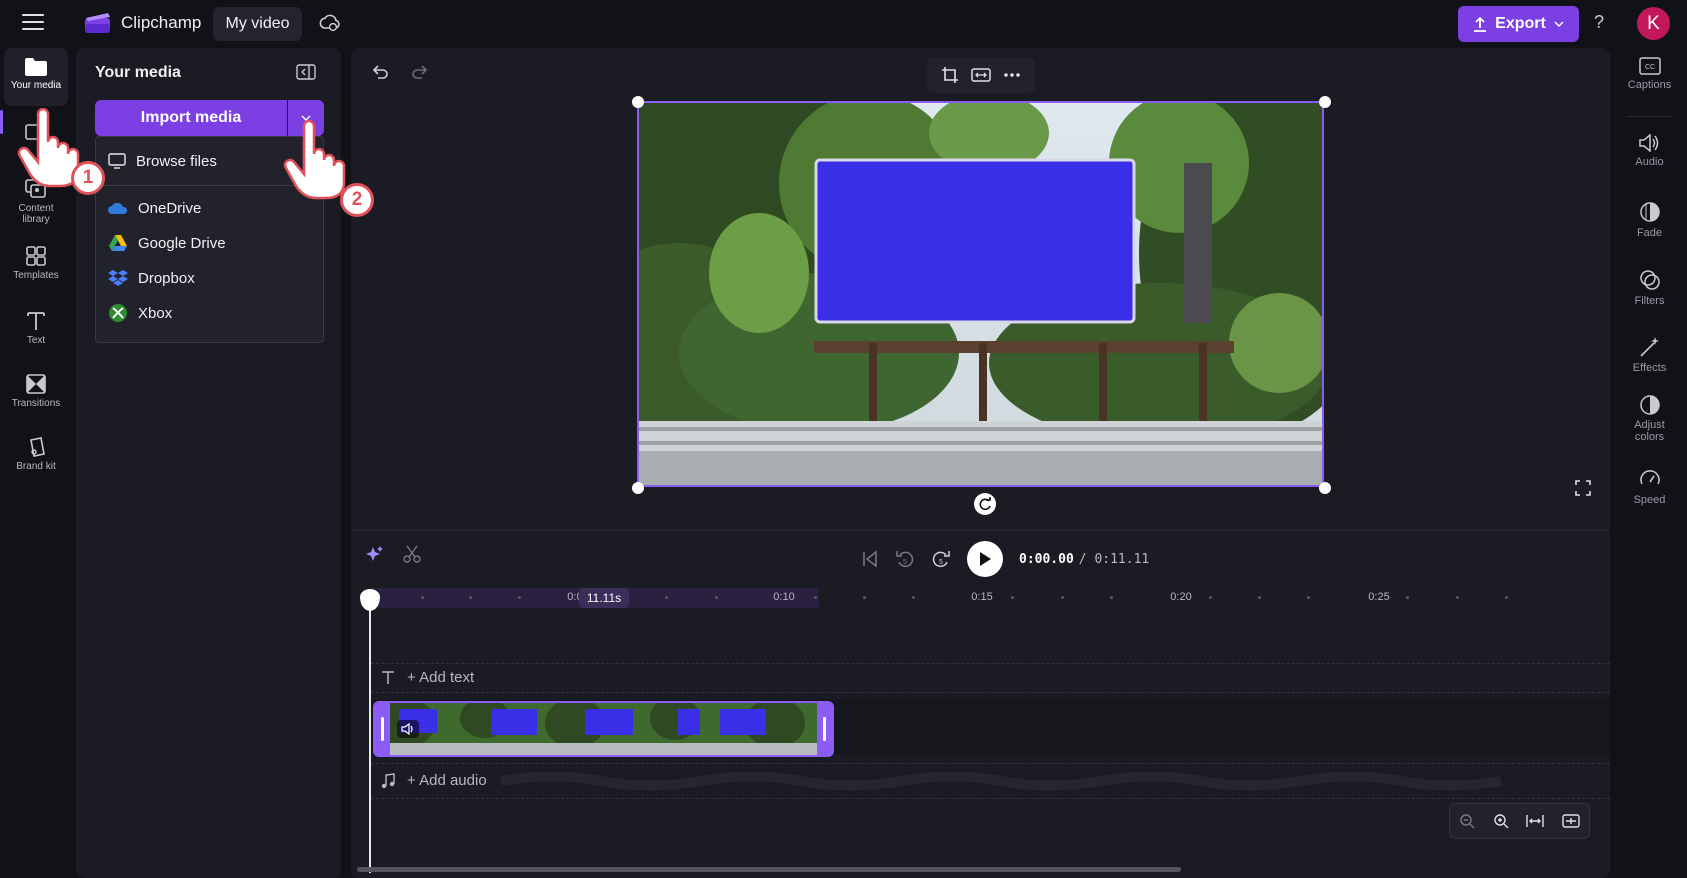  I want to click on rail-item-brand-kit: Brand kit, so click(36, 458).